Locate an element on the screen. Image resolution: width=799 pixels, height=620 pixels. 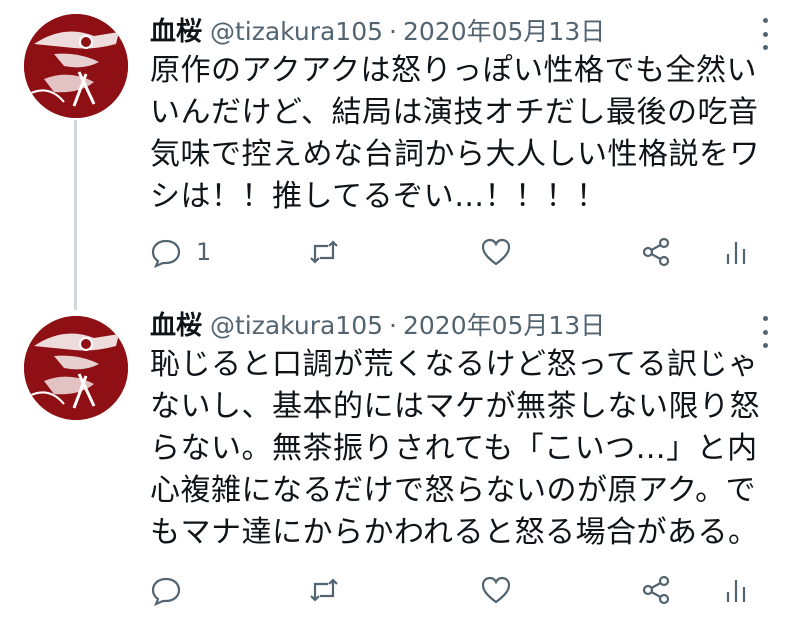
tweet-text-line: 原作のアクアクは怒りっぽい性格でも全然い is located at coordinates (453, 70).